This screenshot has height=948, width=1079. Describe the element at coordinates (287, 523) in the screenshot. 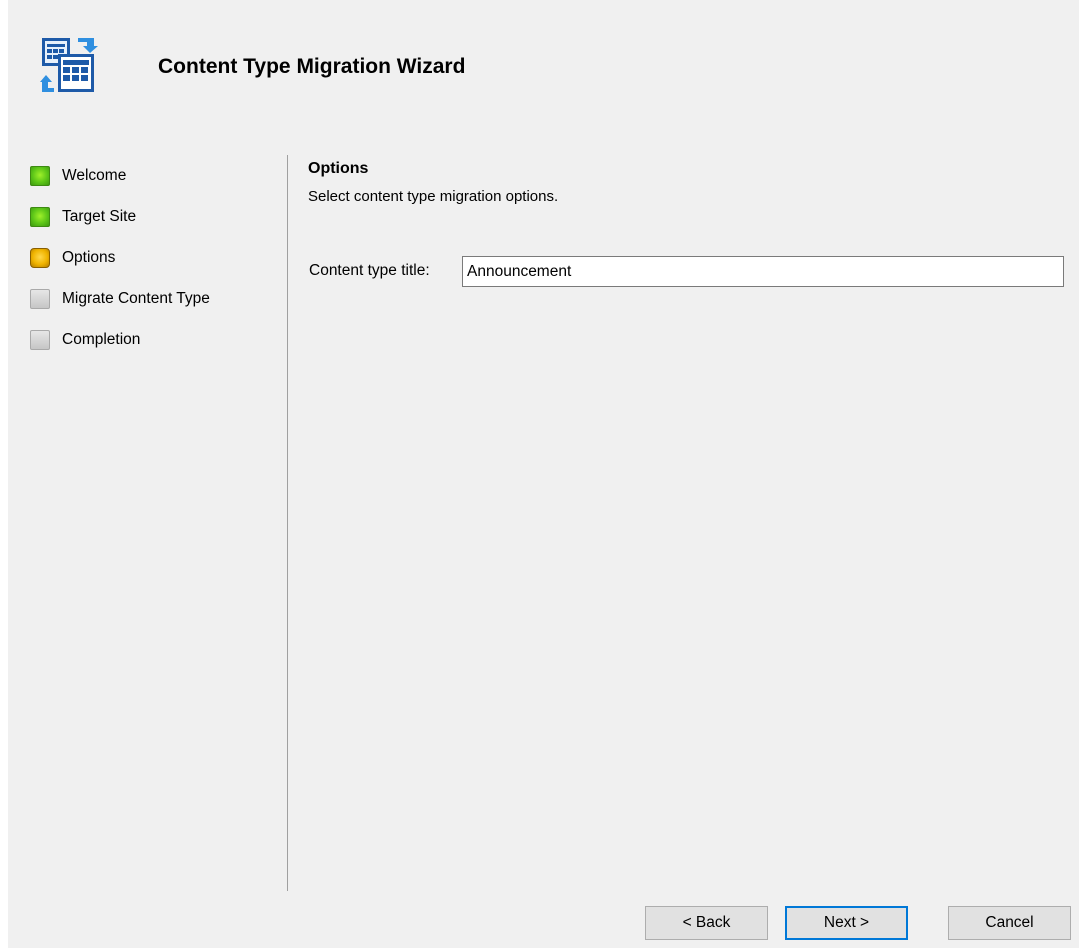

I see `panel-divider` at that location.